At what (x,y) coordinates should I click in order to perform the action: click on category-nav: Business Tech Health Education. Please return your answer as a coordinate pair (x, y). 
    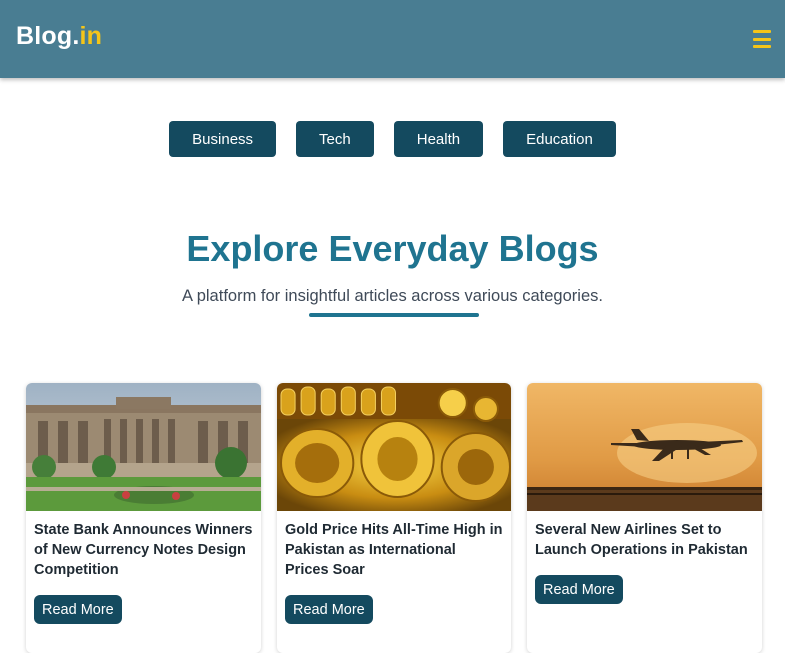
    Looking at the image, I should click on (392, 139).